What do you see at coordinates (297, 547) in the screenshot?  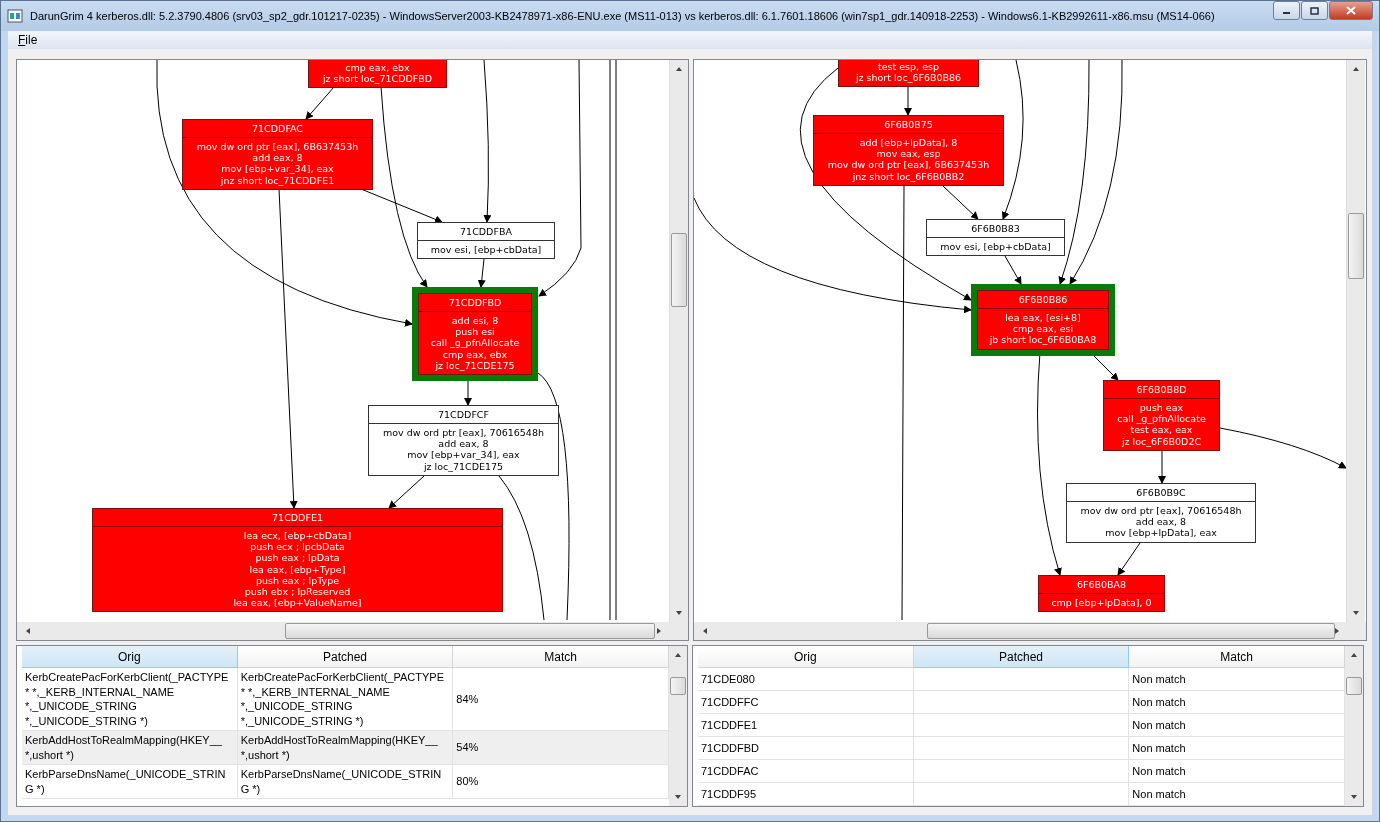 I see `code-line: push ecx ; lpcbData` at bounding box center [297, 547].